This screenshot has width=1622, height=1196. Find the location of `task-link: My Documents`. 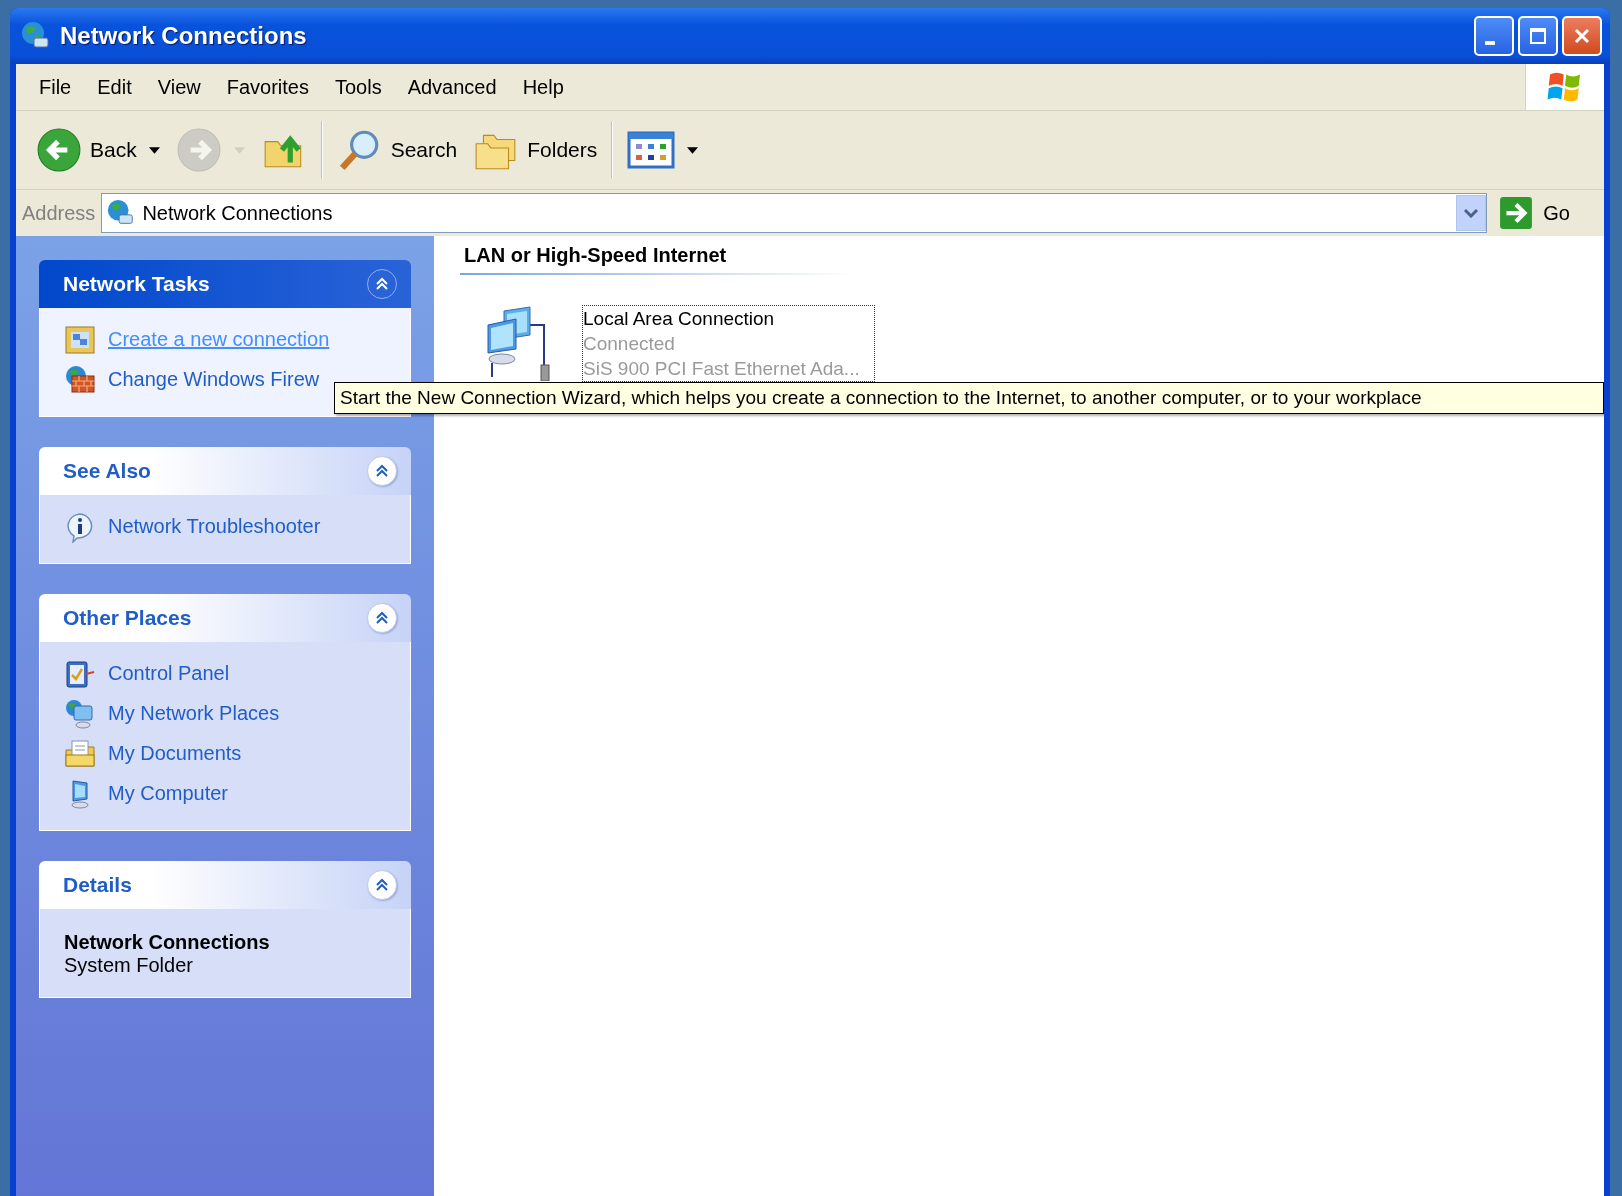

task-link: My Documents is located at coordinates (175, 753).